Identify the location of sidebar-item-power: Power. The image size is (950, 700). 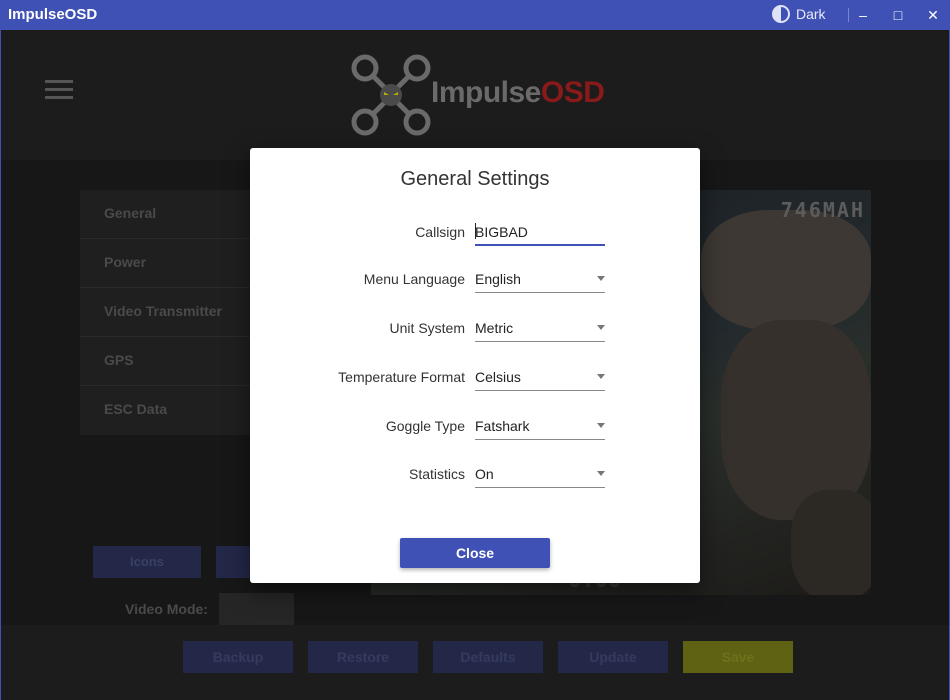
(168, 263).